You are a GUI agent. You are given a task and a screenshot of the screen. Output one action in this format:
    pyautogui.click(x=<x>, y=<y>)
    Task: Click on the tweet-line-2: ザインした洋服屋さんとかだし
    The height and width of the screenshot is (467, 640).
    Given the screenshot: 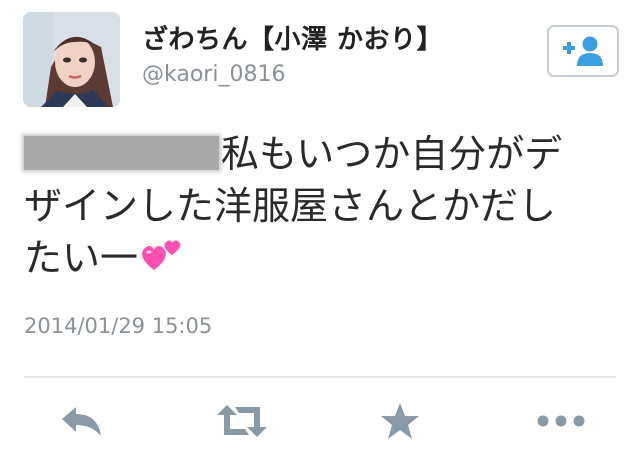 What is the action you would take?
    pyautogui.click(x=290, y=206)
    